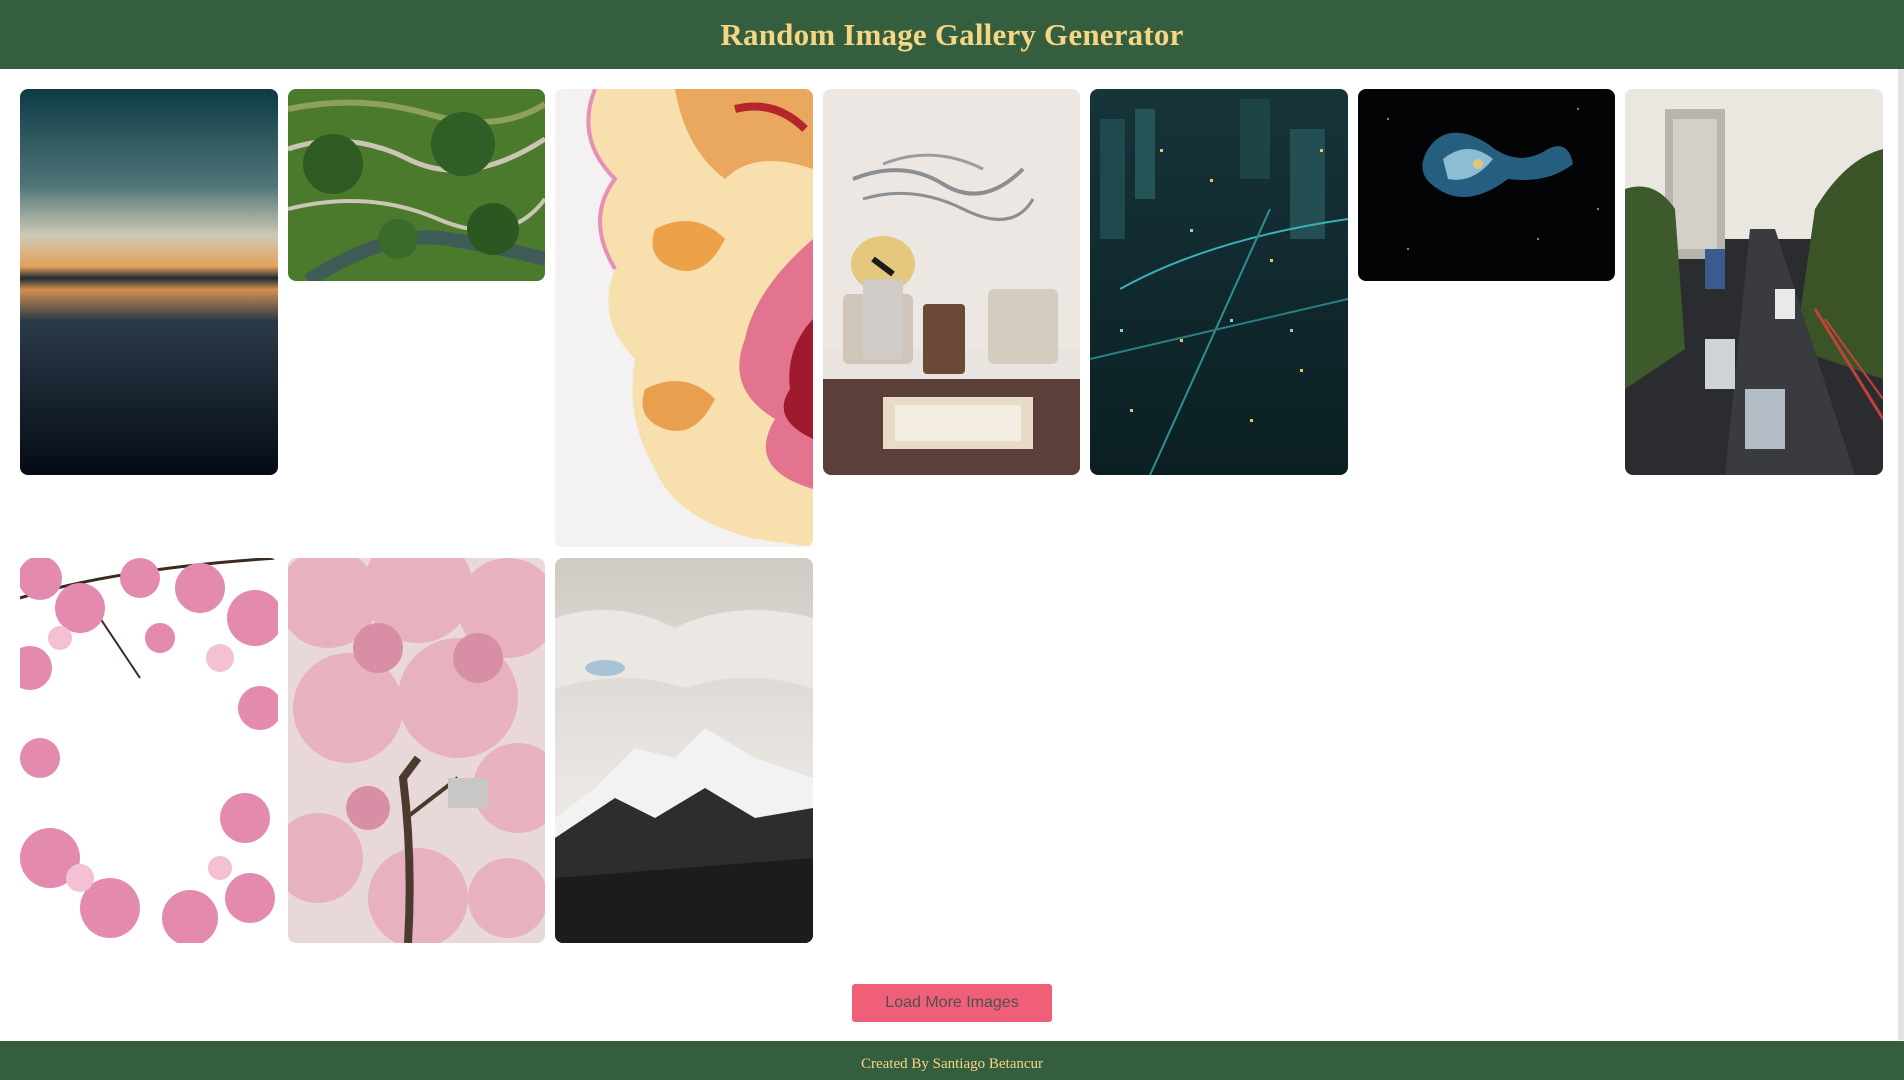 Image resolution: width=1904 pixels, height=1080 pixels. I want to click on page-header: Random Image Gallery Generator, so click(952, 34).